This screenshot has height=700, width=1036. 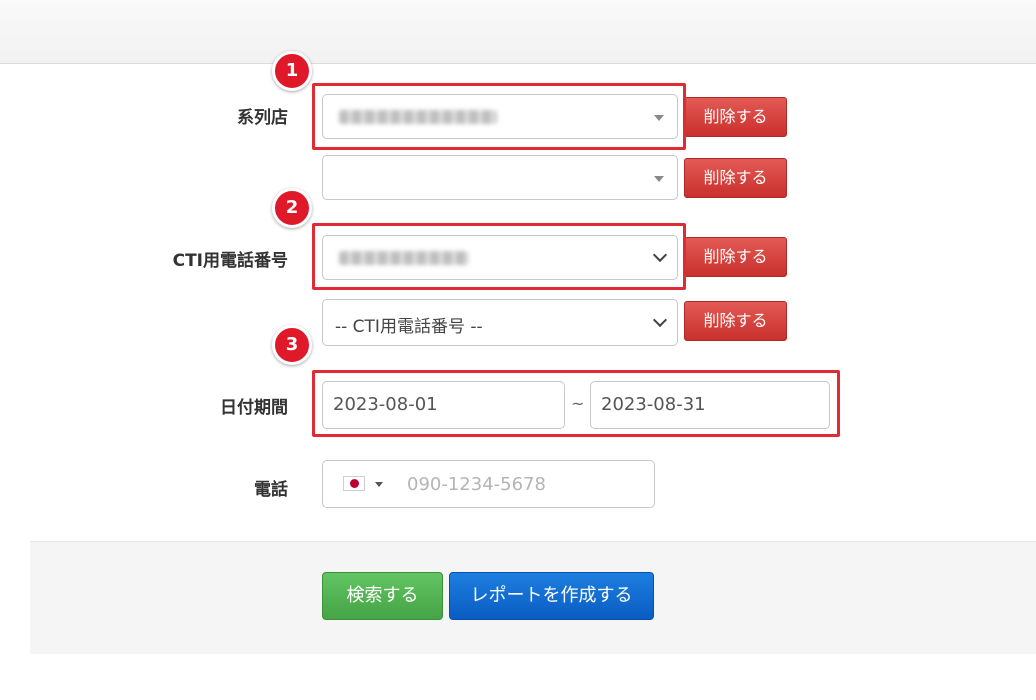 I want to click on delete-cti-2-button: 削除する, so click(x=735, y=321).